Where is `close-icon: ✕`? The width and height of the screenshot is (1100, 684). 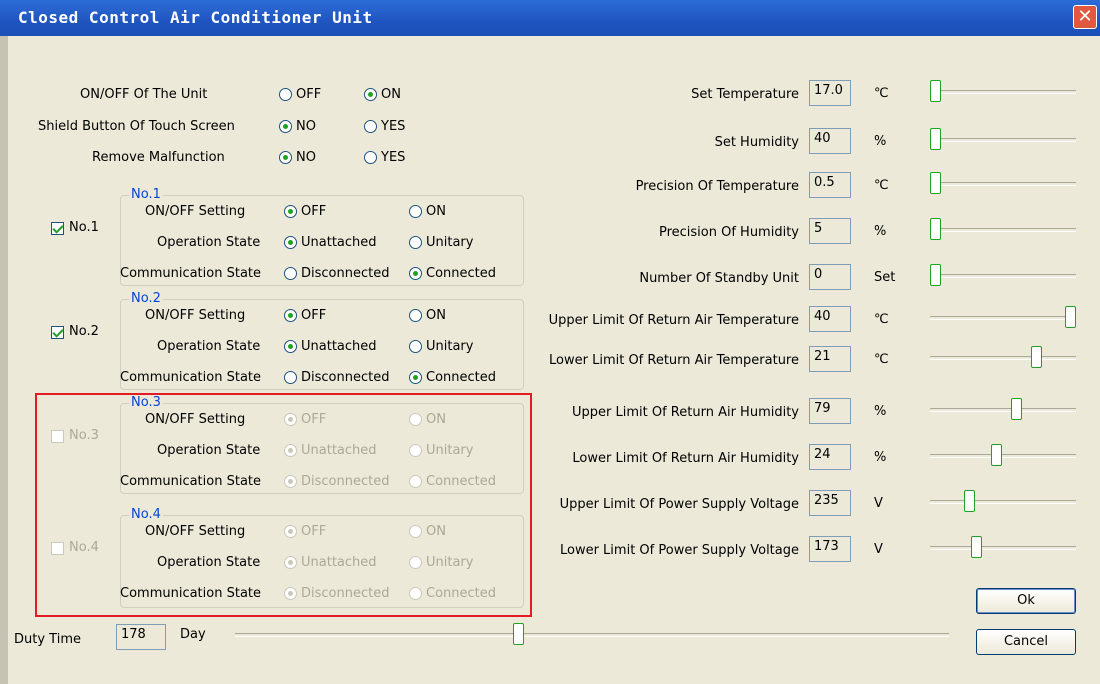 close-icon: ✕ is located at coordinates (1085, 17).